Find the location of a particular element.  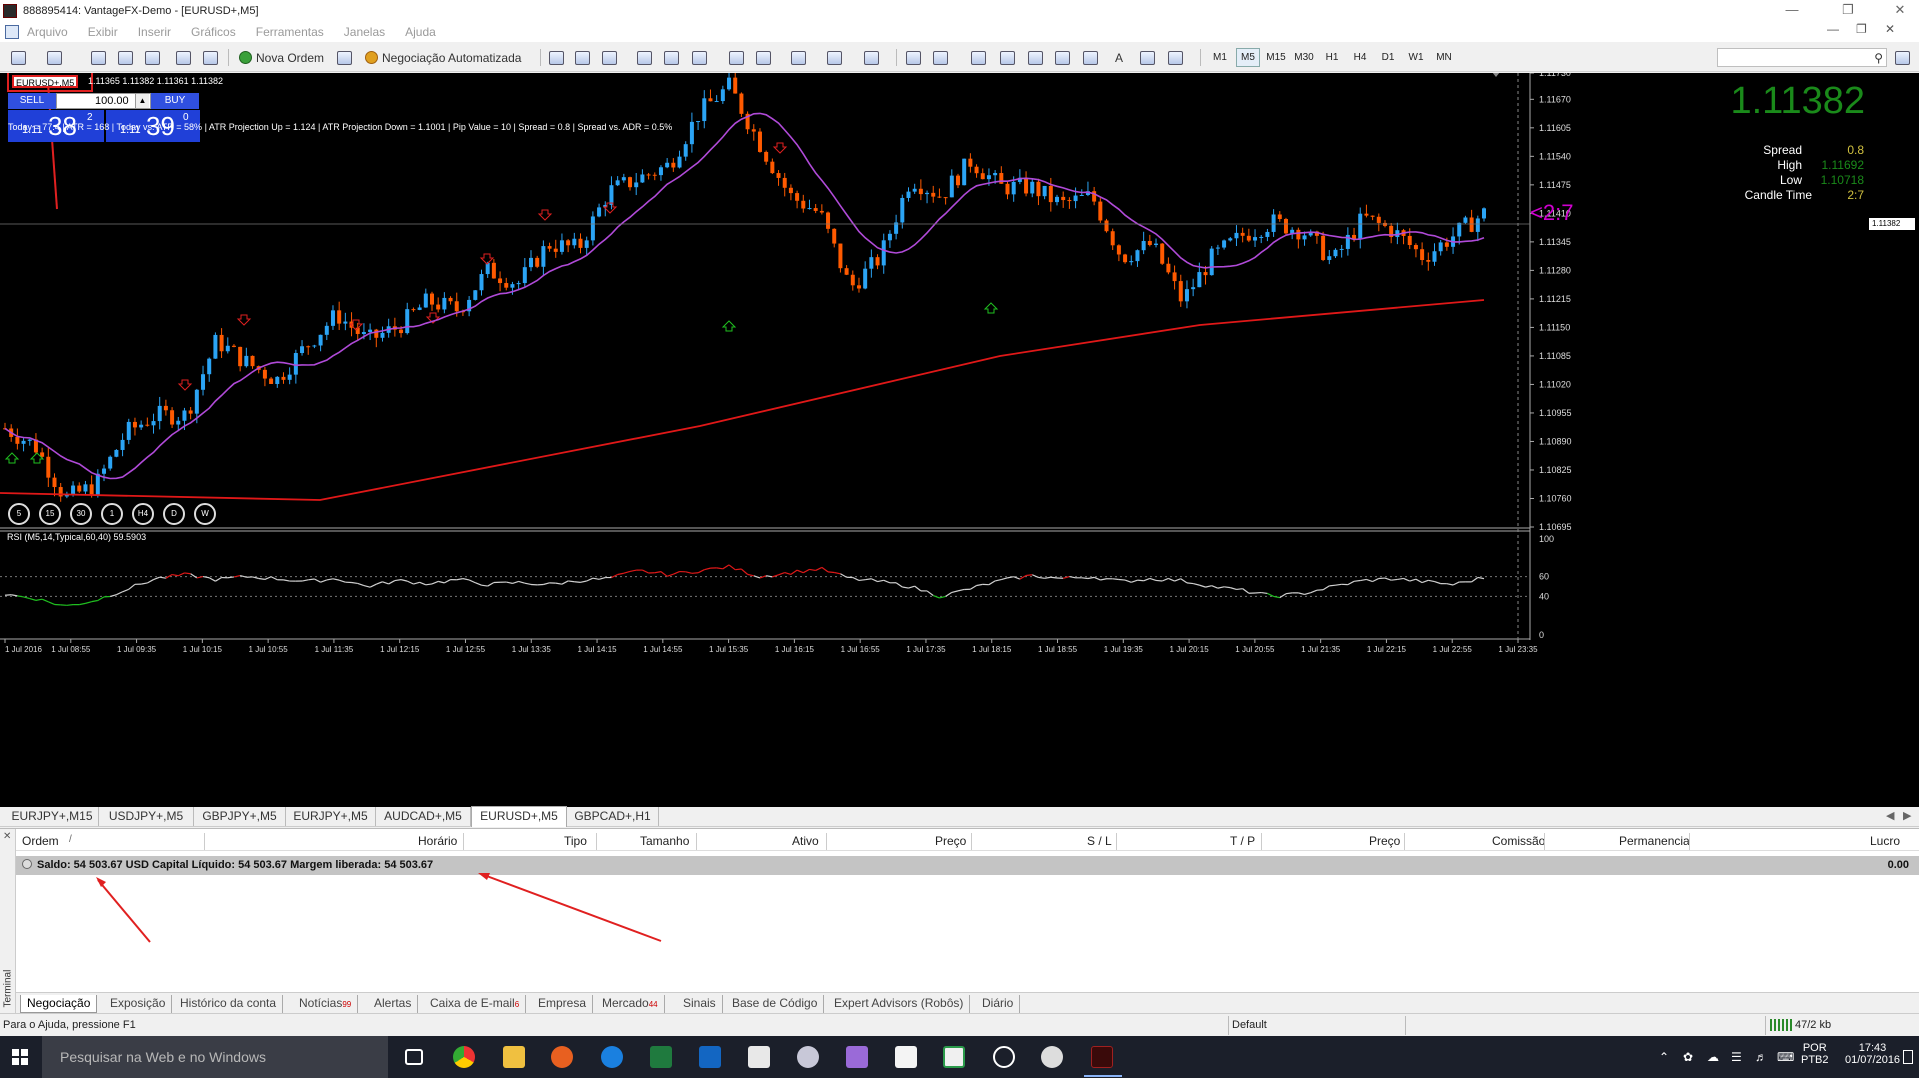

menu-ajuda: Ajuda is located at coordinates (420, 32).